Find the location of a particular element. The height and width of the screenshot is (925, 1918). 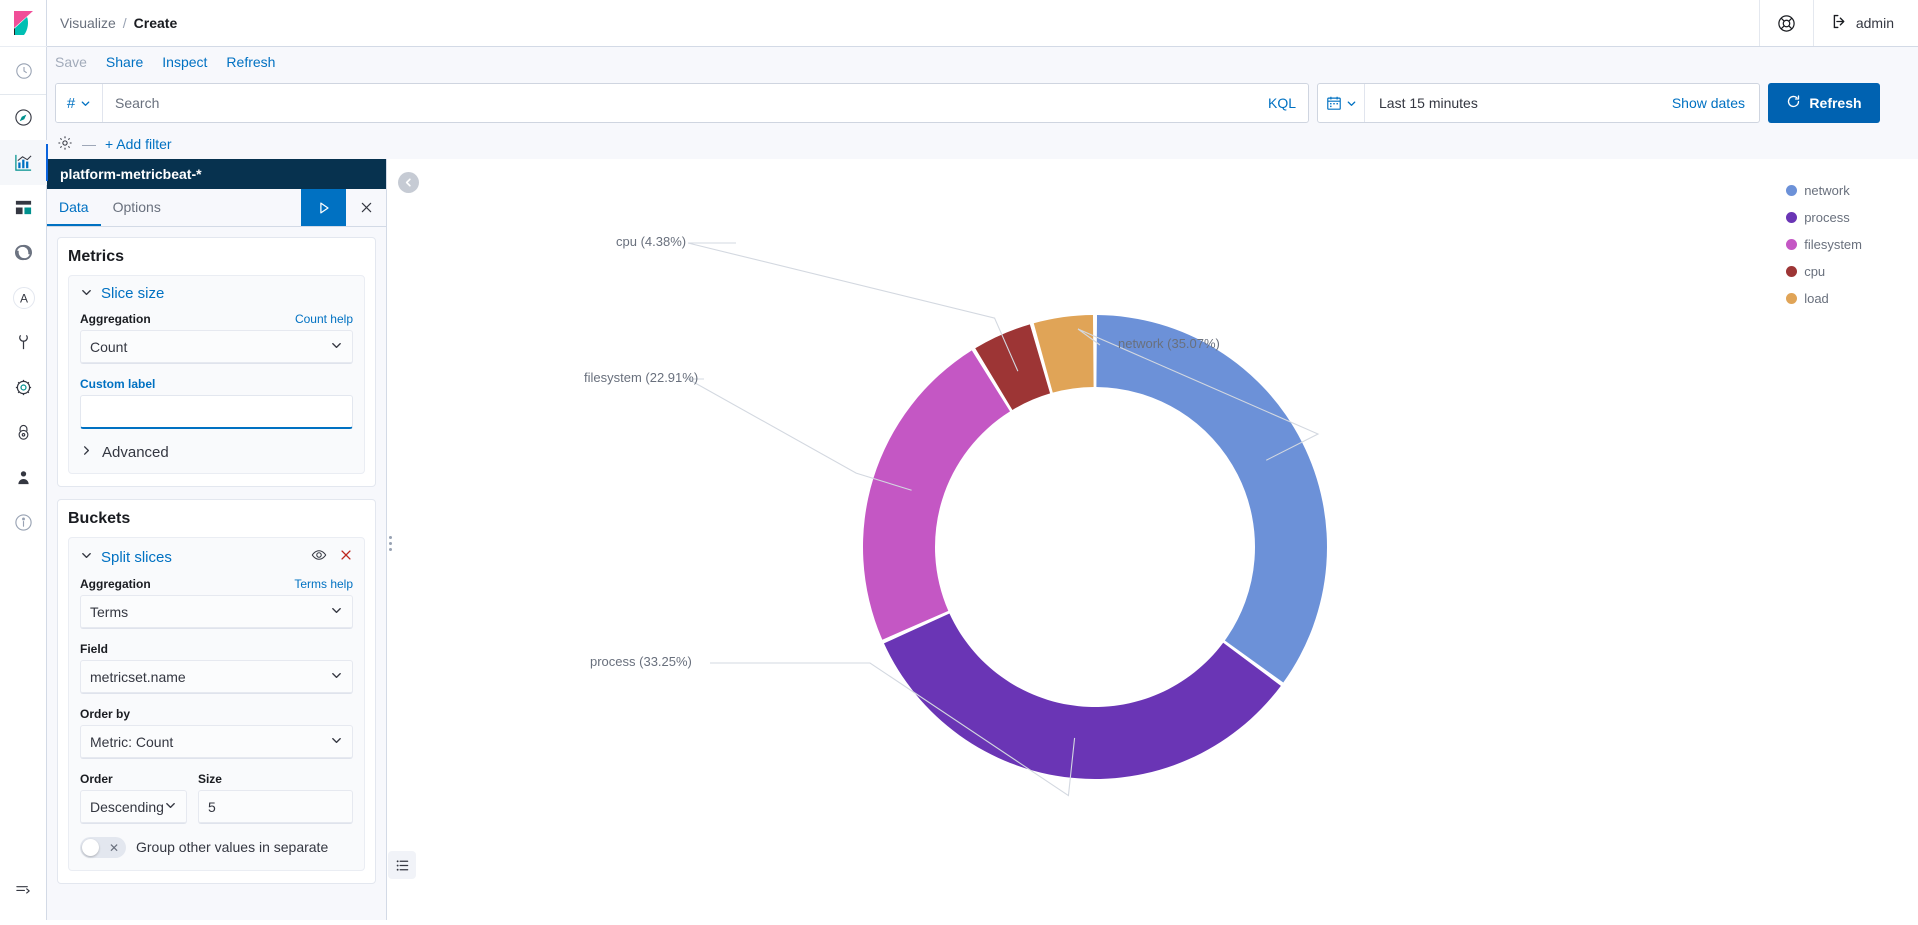

buckets-aggregation-select: Terms is located at coordinates (216, 612).